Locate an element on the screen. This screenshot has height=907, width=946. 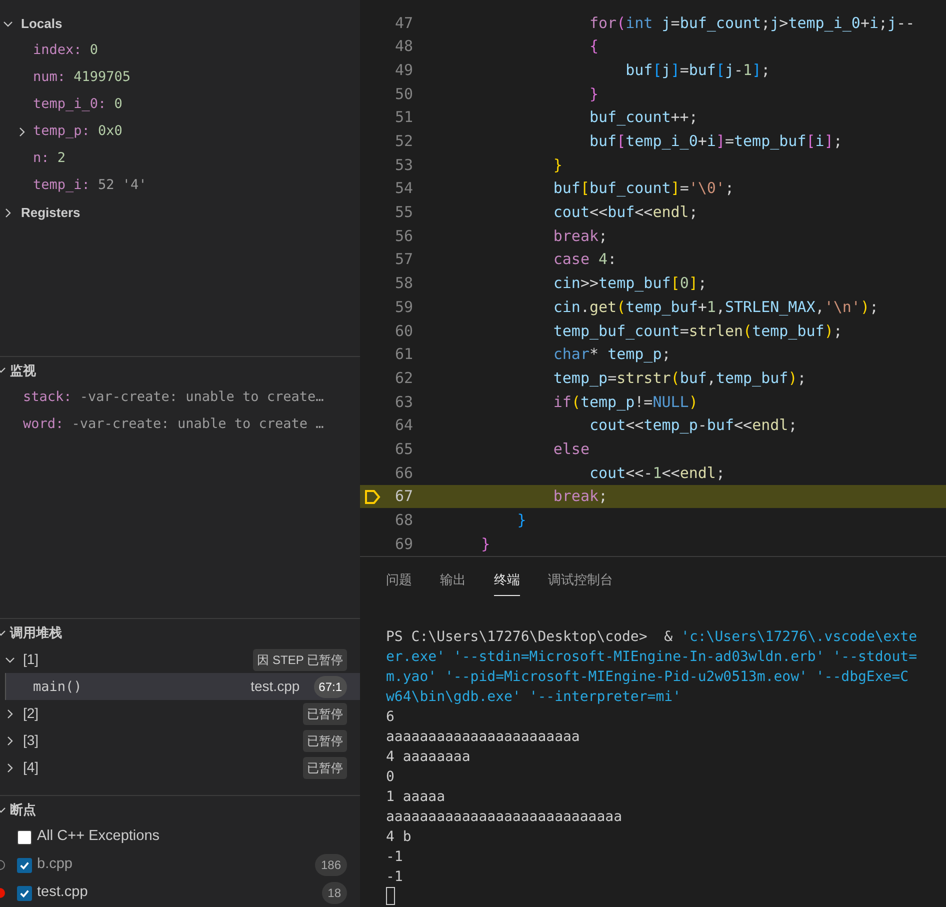
variable-entry: n: 2 is located at coordinates (49, 158).